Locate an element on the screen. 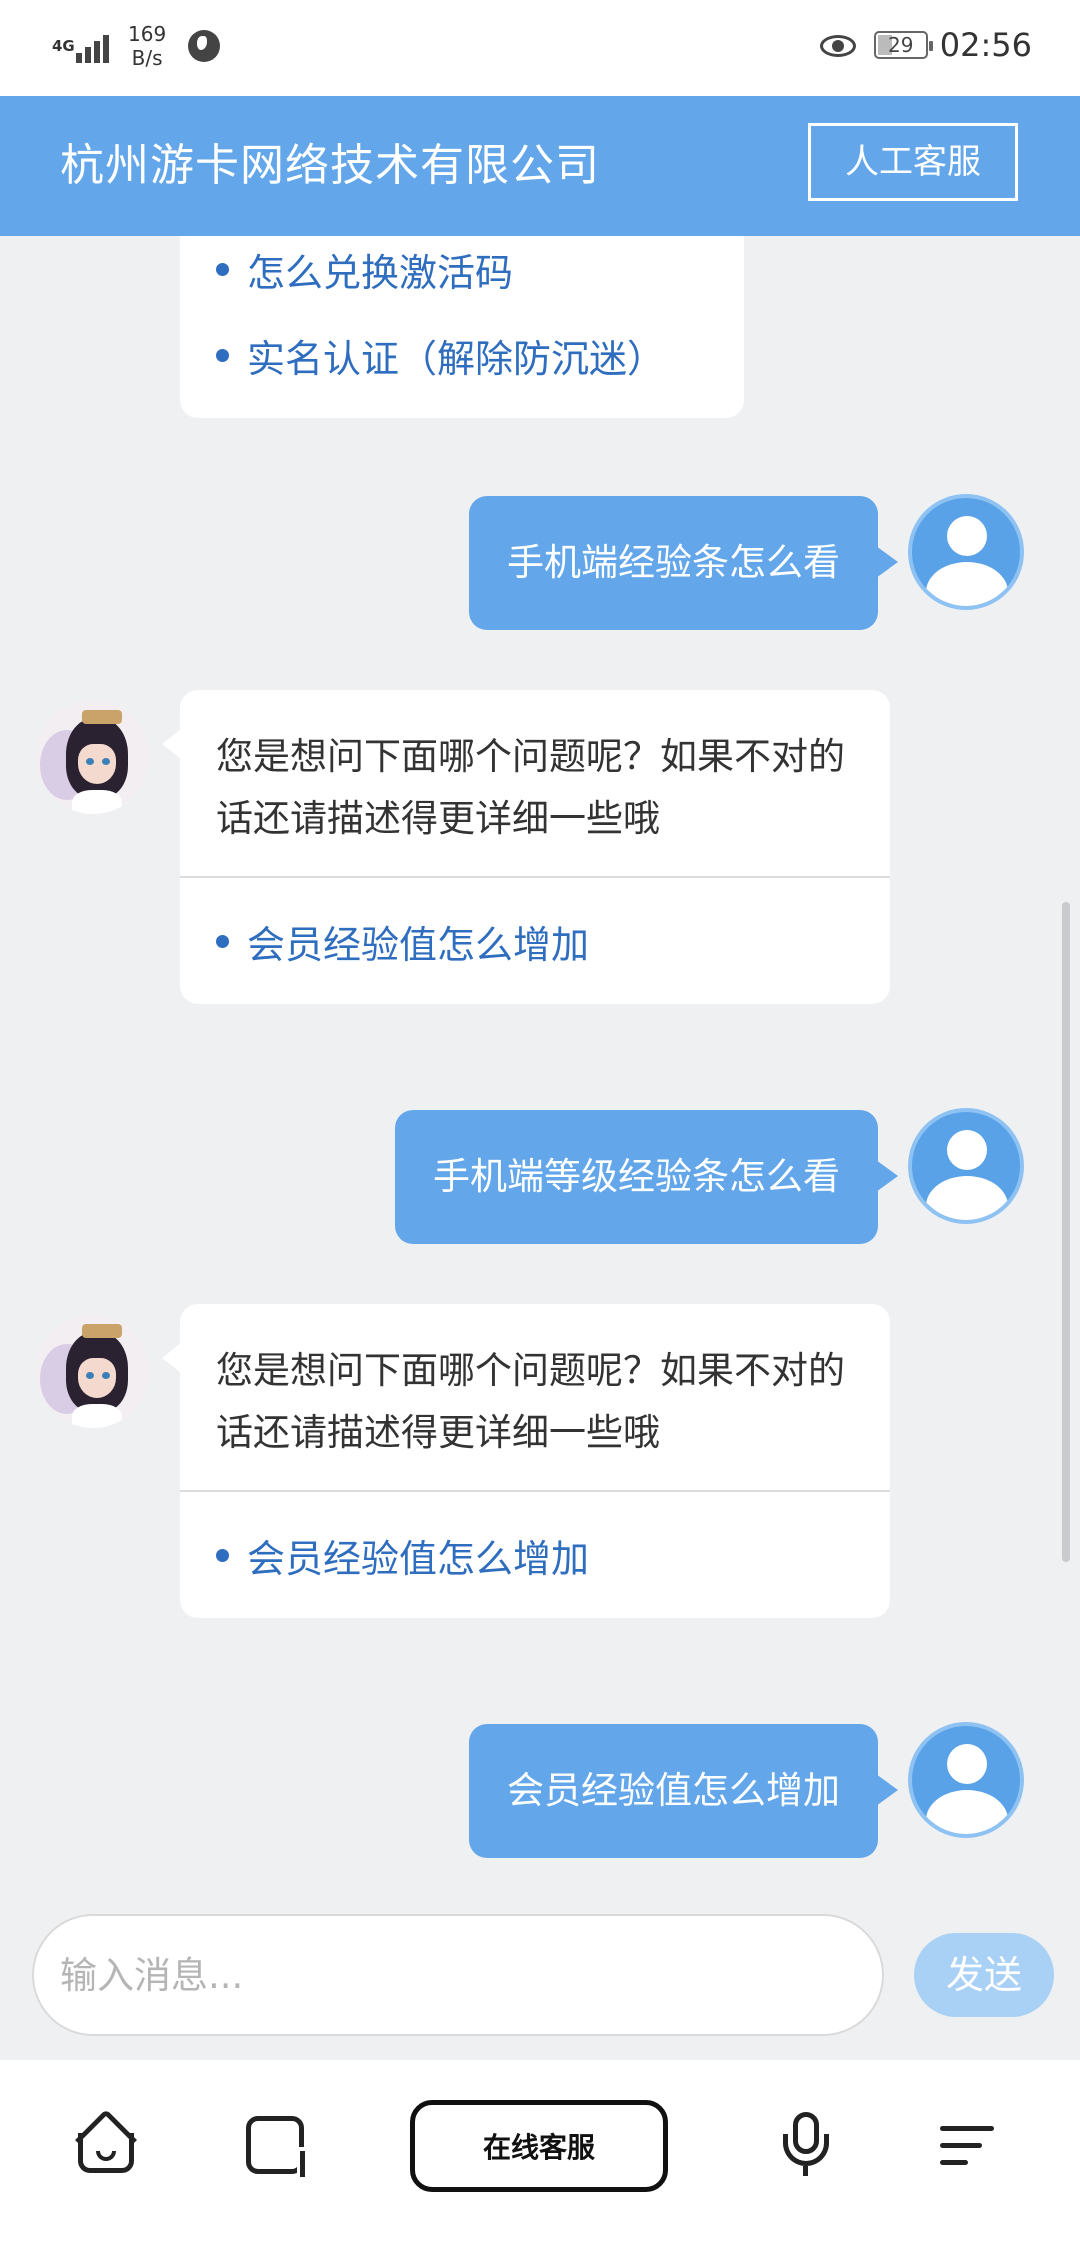 This screenshot has width=1080, height=2244. globe-icon is located at coordinates (204, 46).